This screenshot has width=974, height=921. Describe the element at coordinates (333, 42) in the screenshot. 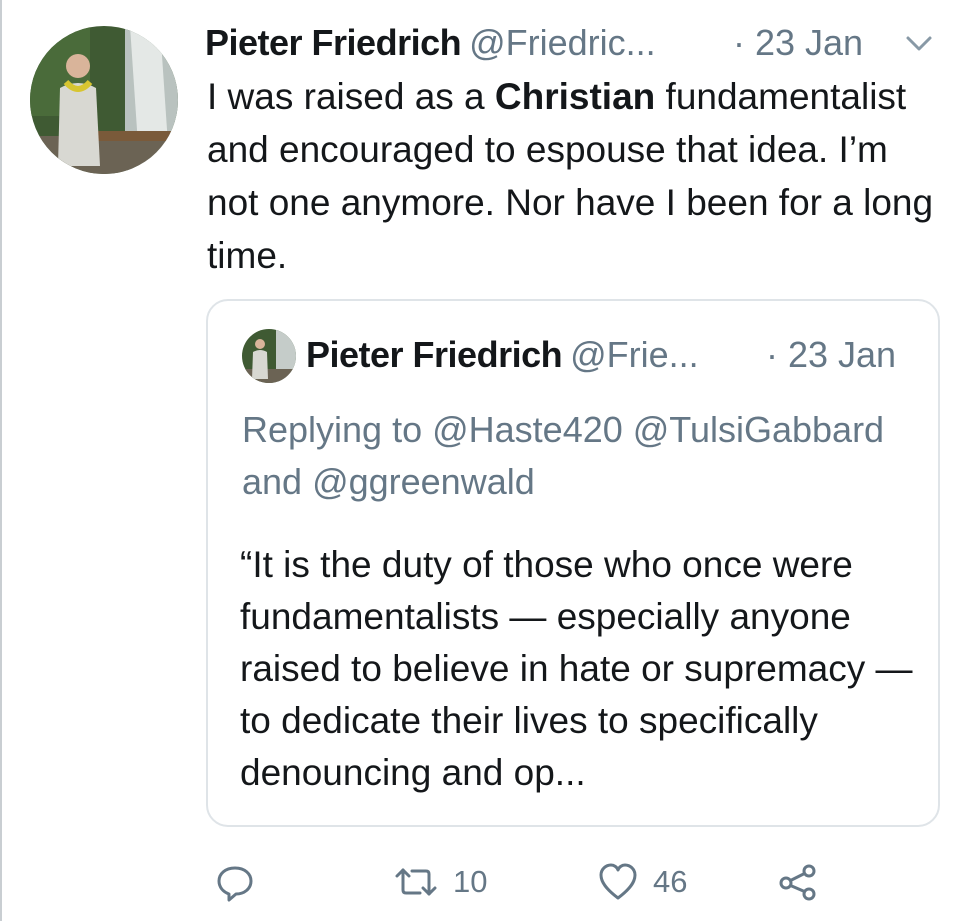

I see `author-name: Pieter Friedrich` at that location.